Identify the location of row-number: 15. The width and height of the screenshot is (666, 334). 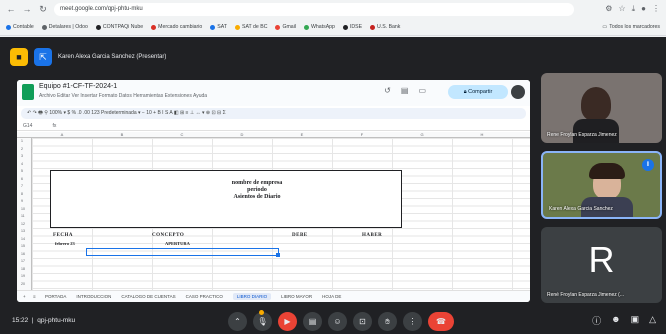
(23, 246).